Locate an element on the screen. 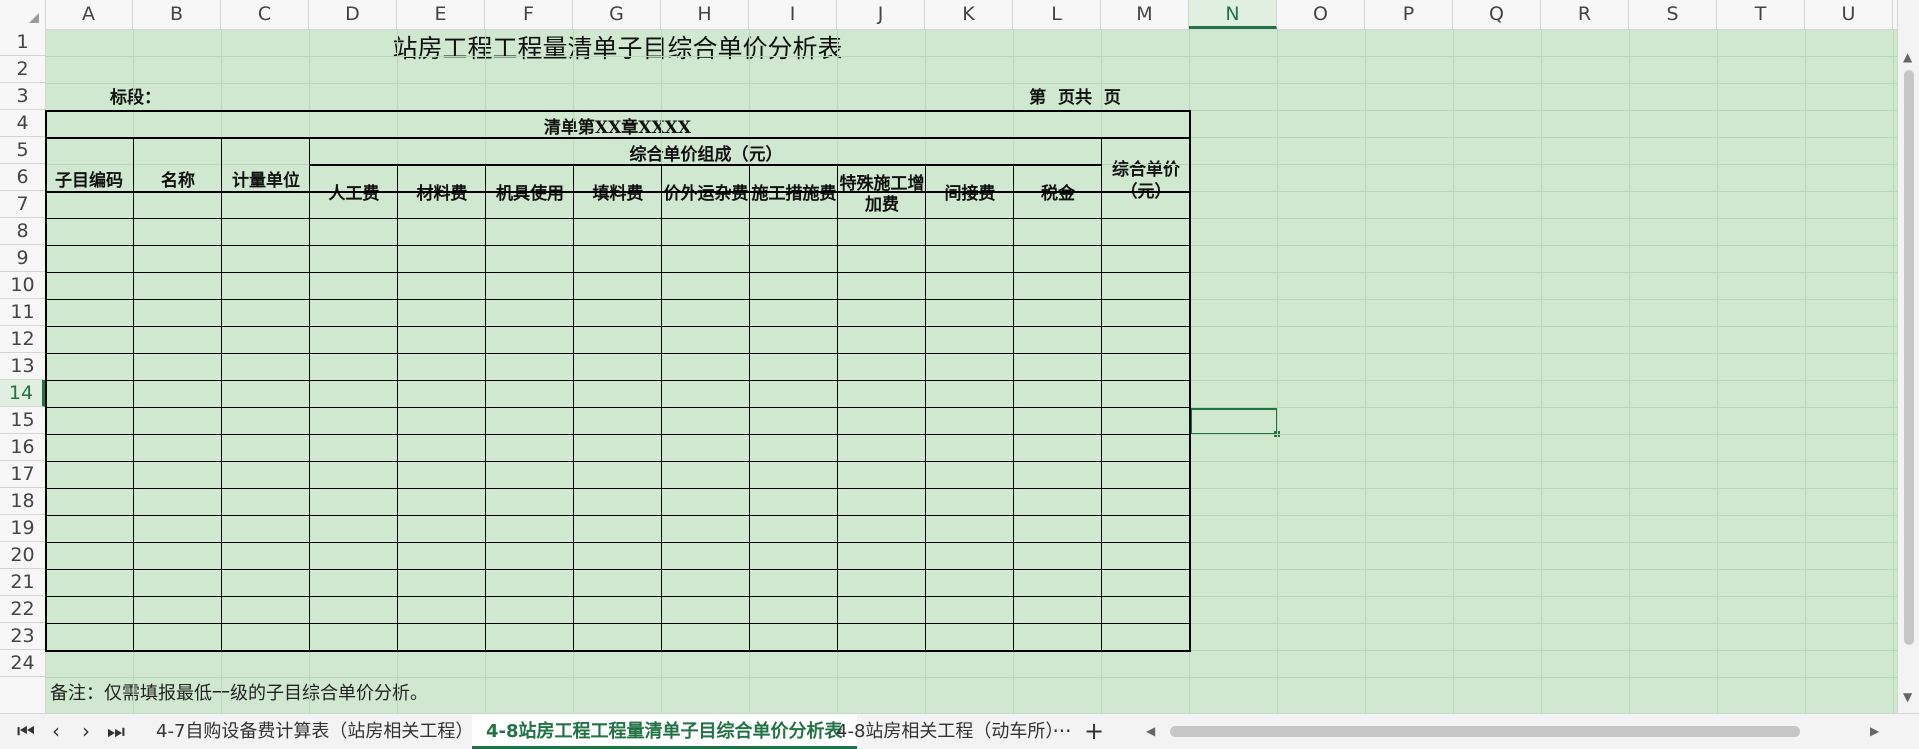 The image size is (1919, 749). row-header-8: 8 is located at coordinates (22, 231).